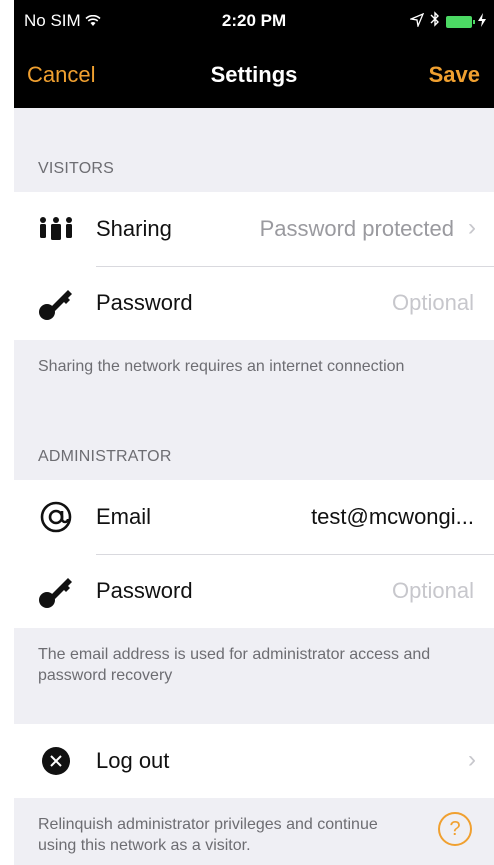 The height and width of the screenshot is (865, 494). What do you see at coordinates (254, 76) in the screenshot?
I see `navigation-bar: Cancel Settings Save` at bounding box center [254, 76].